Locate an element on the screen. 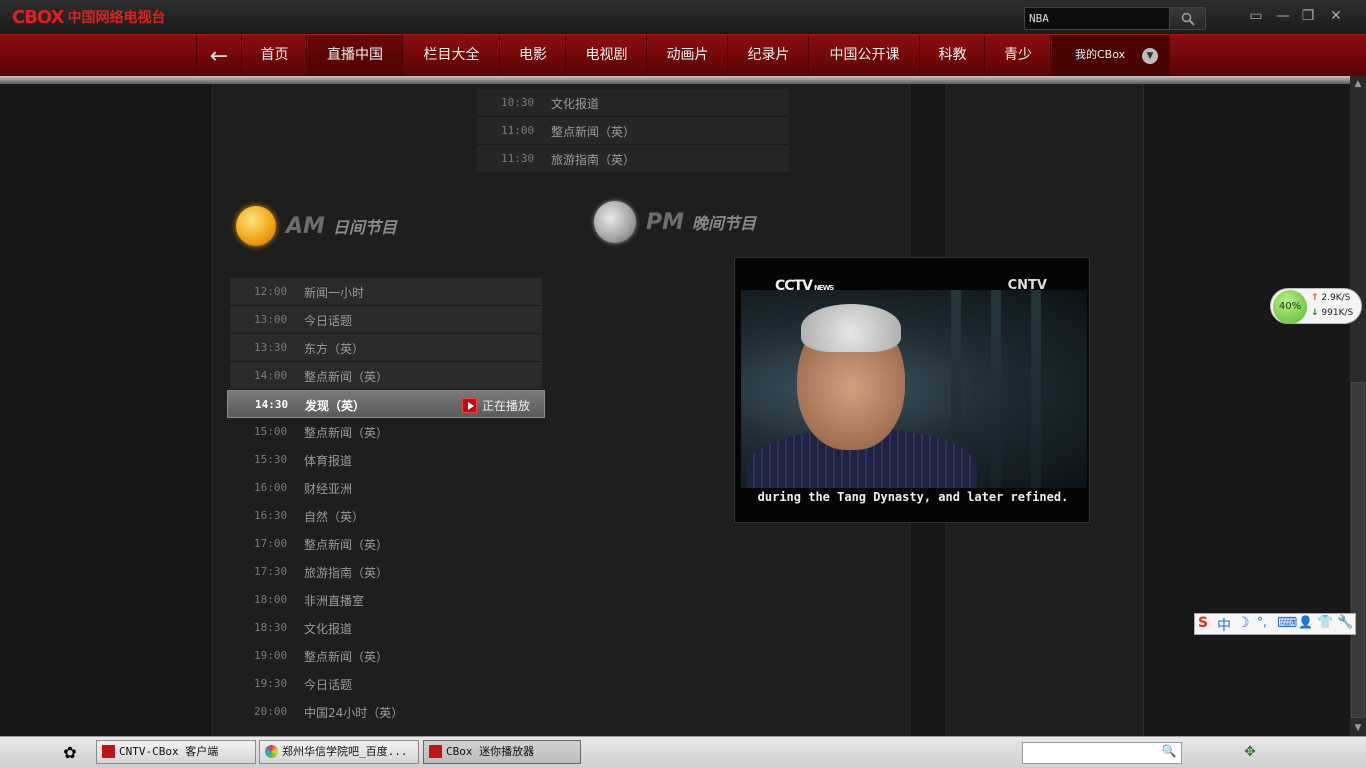 The height and width of the screenshot is (768, 1366). search-icon is located at coordinates (1188, 19).